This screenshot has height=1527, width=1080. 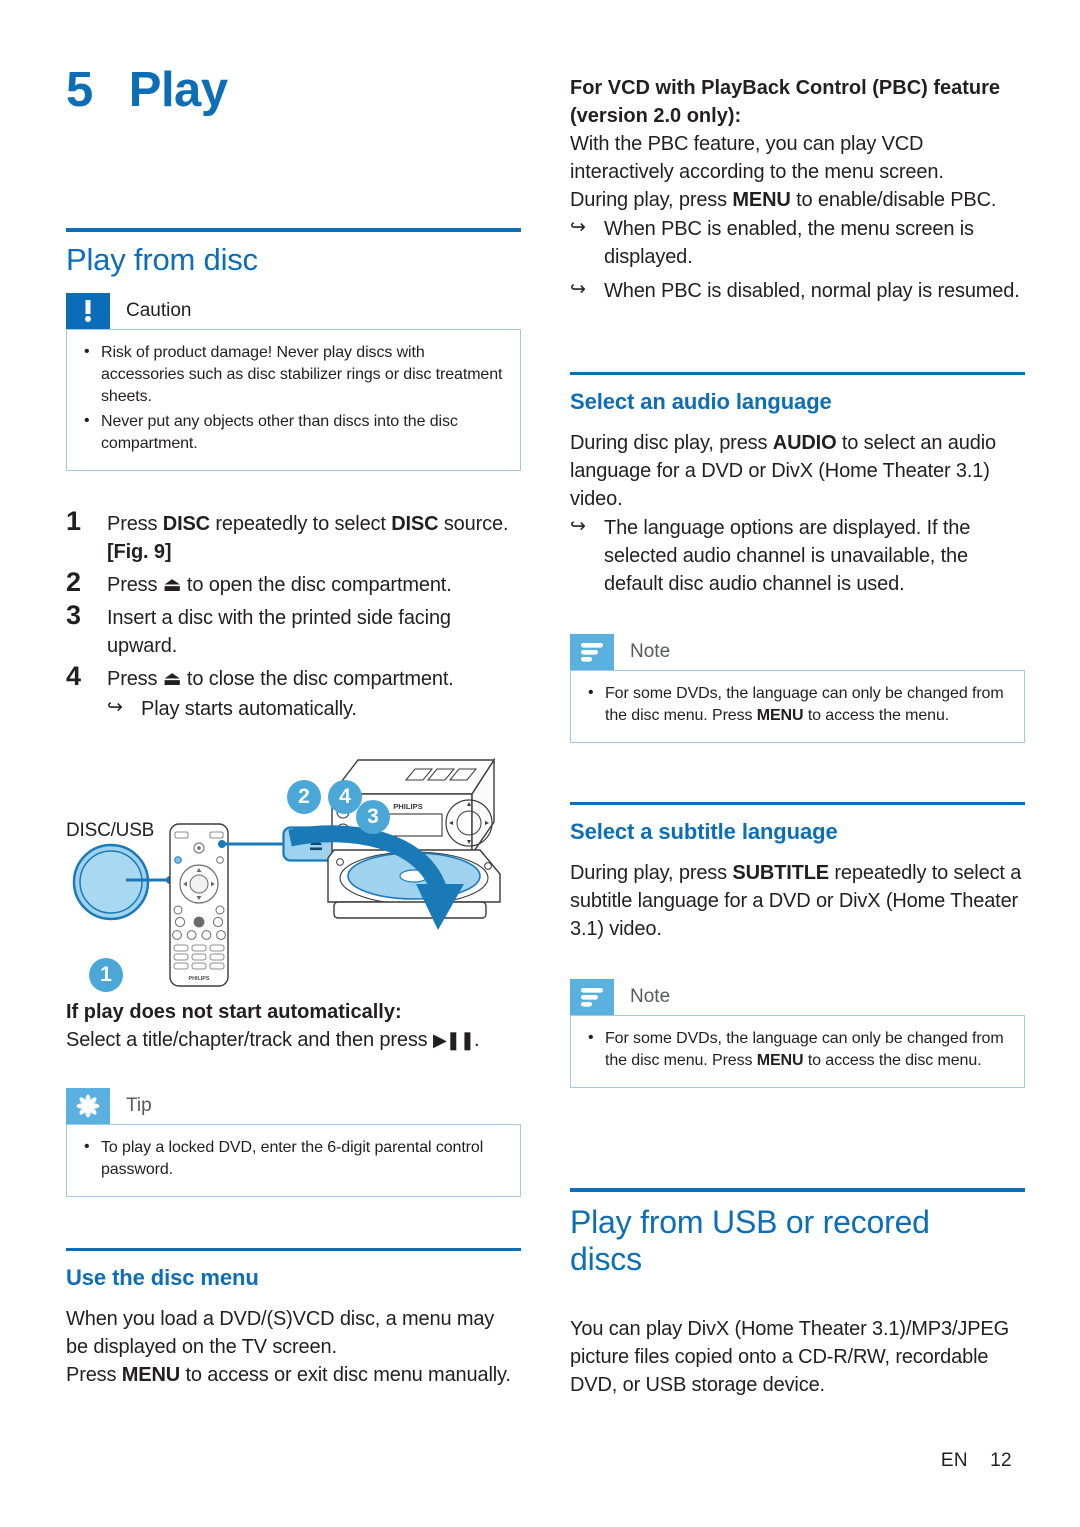 I want to click on arrow-text: Play starts automatically., so click(x=249, y=708).